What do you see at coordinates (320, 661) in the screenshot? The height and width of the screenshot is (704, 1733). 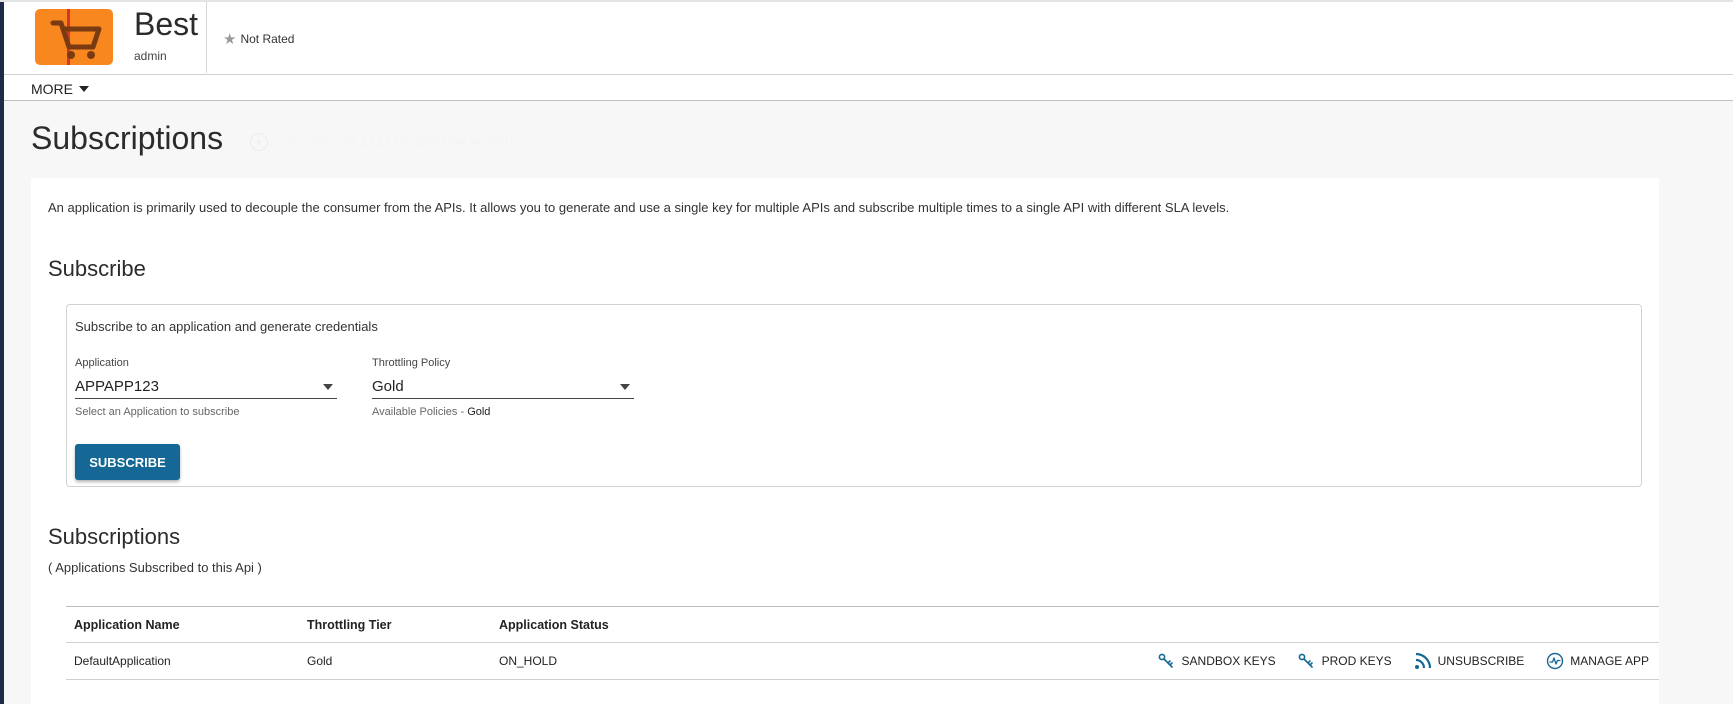 I see `cell-tier: Gold` at bounding box center [320, 661].